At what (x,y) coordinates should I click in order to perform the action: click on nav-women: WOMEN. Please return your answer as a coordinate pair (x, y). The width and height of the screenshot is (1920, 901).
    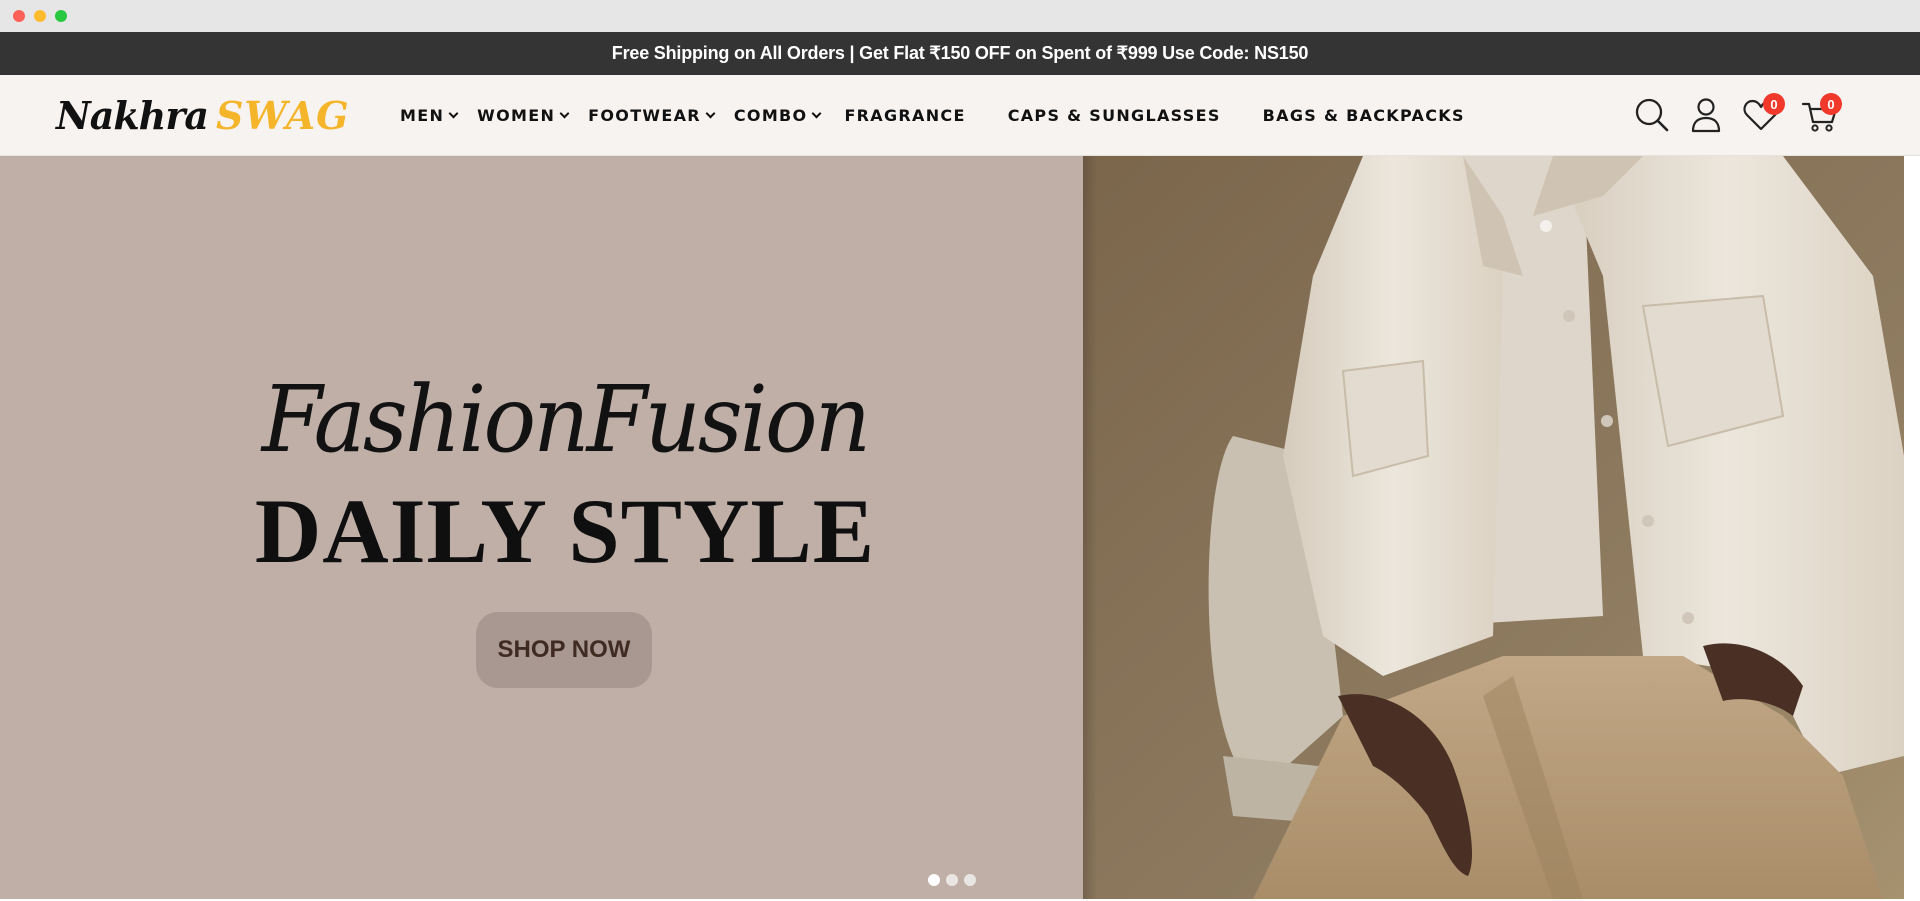
    Looking at the image, I should click on (523, 115).